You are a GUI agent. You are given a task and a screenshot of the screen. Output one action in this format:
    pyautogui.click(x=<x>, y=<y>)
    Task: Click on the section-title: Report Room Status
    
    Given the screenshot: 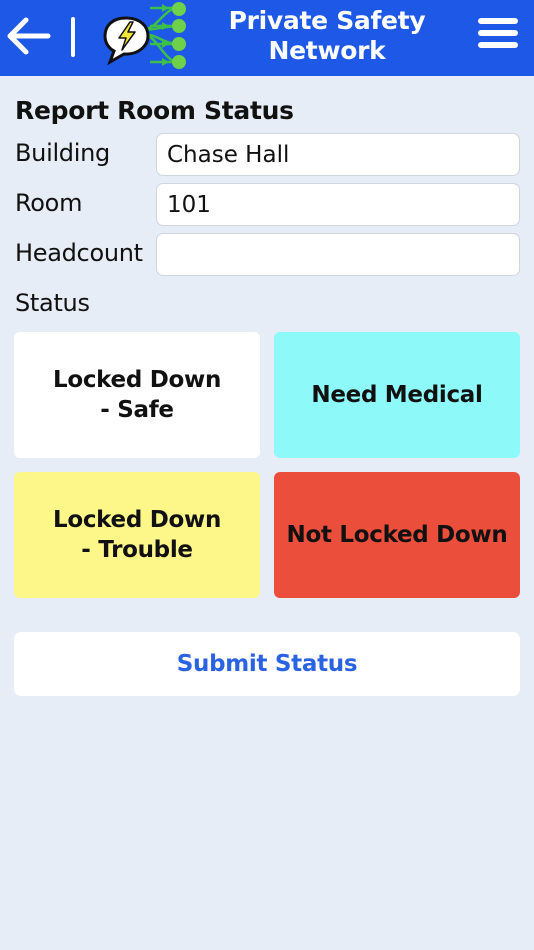 What is the action you would take?
    pyautogui.click(x=154, y=110)
    